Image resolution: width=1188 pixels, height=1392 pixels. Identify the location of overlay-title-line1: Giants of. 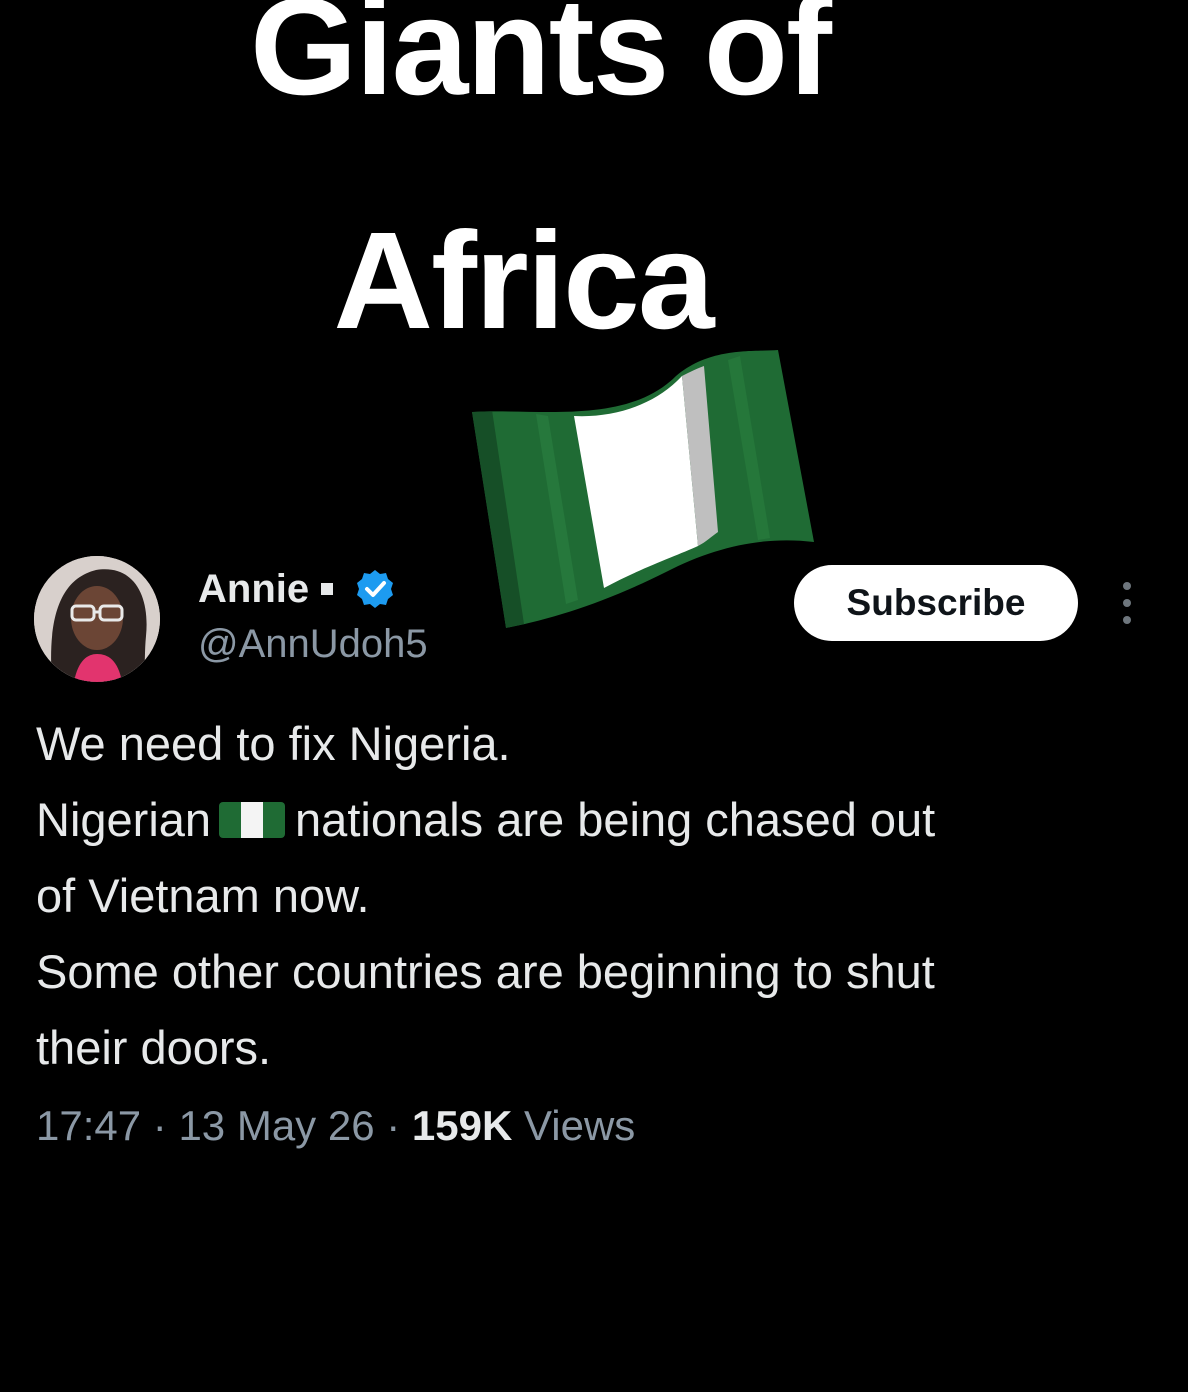
(540, 62).